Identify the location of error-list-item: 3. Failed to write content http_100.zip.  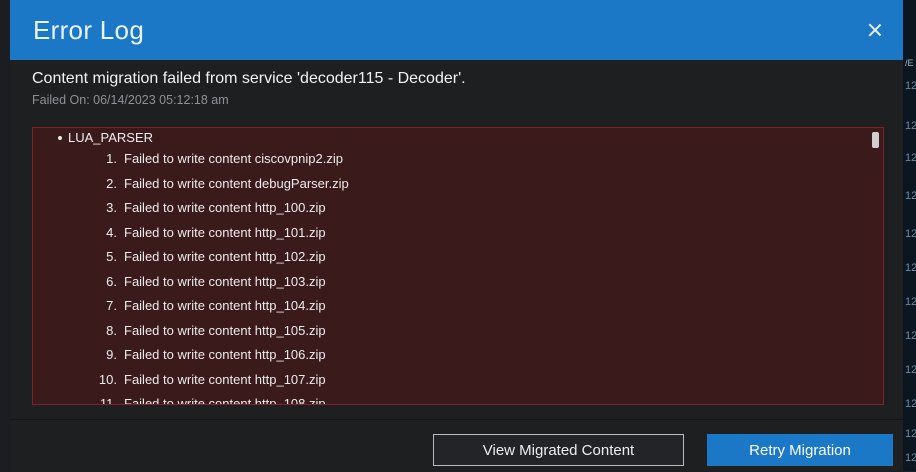
(208, 207).